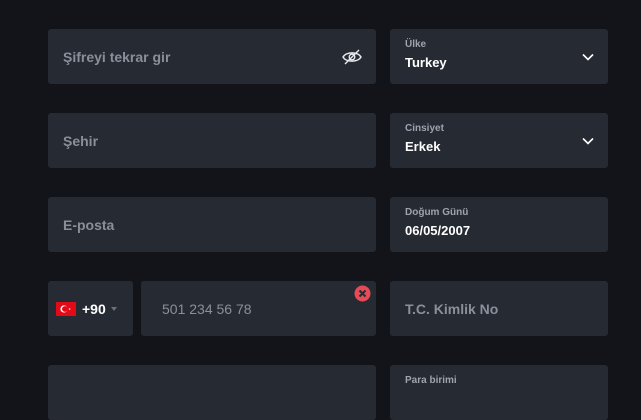 This screenshot has width=641, height=420. I want to click on clear-icon, so click(362, 293).